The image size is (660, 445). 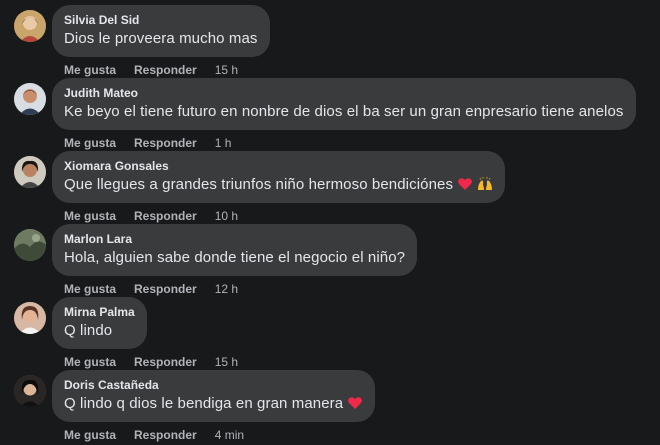 I want to click on comment-text: Q lindo q dios le bendiga en gran manera, so click(x=213, y=404).